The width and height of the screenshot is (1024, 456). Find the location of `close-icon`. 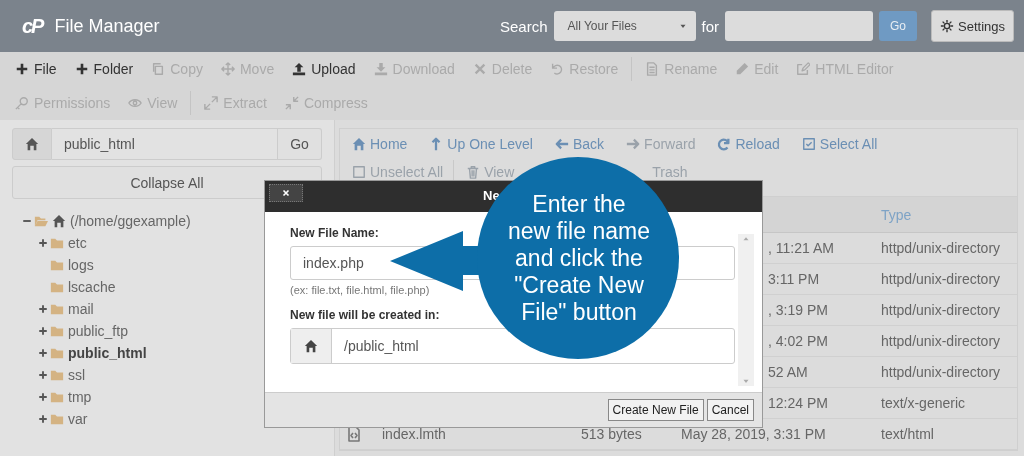

close-icon is located at coordinates (286, 193).